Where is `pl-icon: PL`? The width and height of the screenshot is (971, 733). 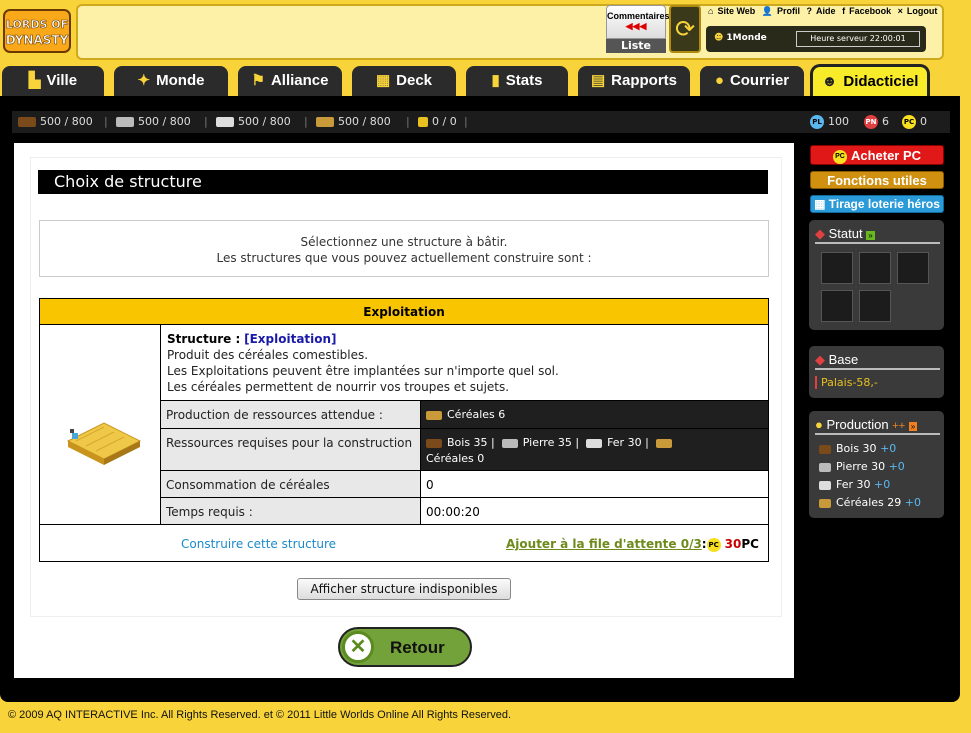 pl-icon: PL is located at coordinates (817, 122).